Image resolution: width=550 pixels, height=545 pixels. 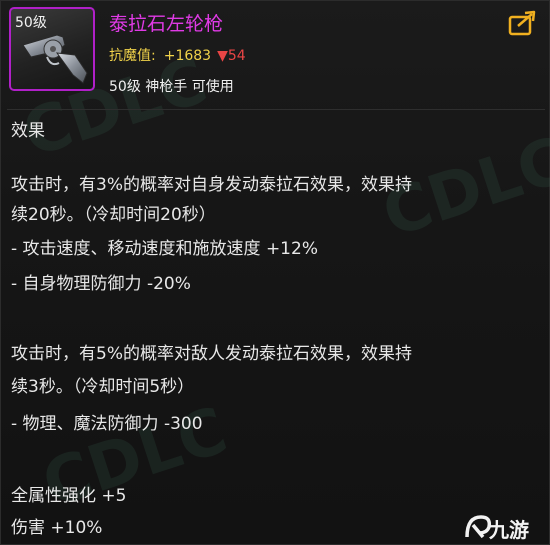 What do you see at coordinates (103, 387) in the screenshot?
I see `effect2-line2: 续3秒。（冷却时间5秒）` at bounding box center [103, 387].